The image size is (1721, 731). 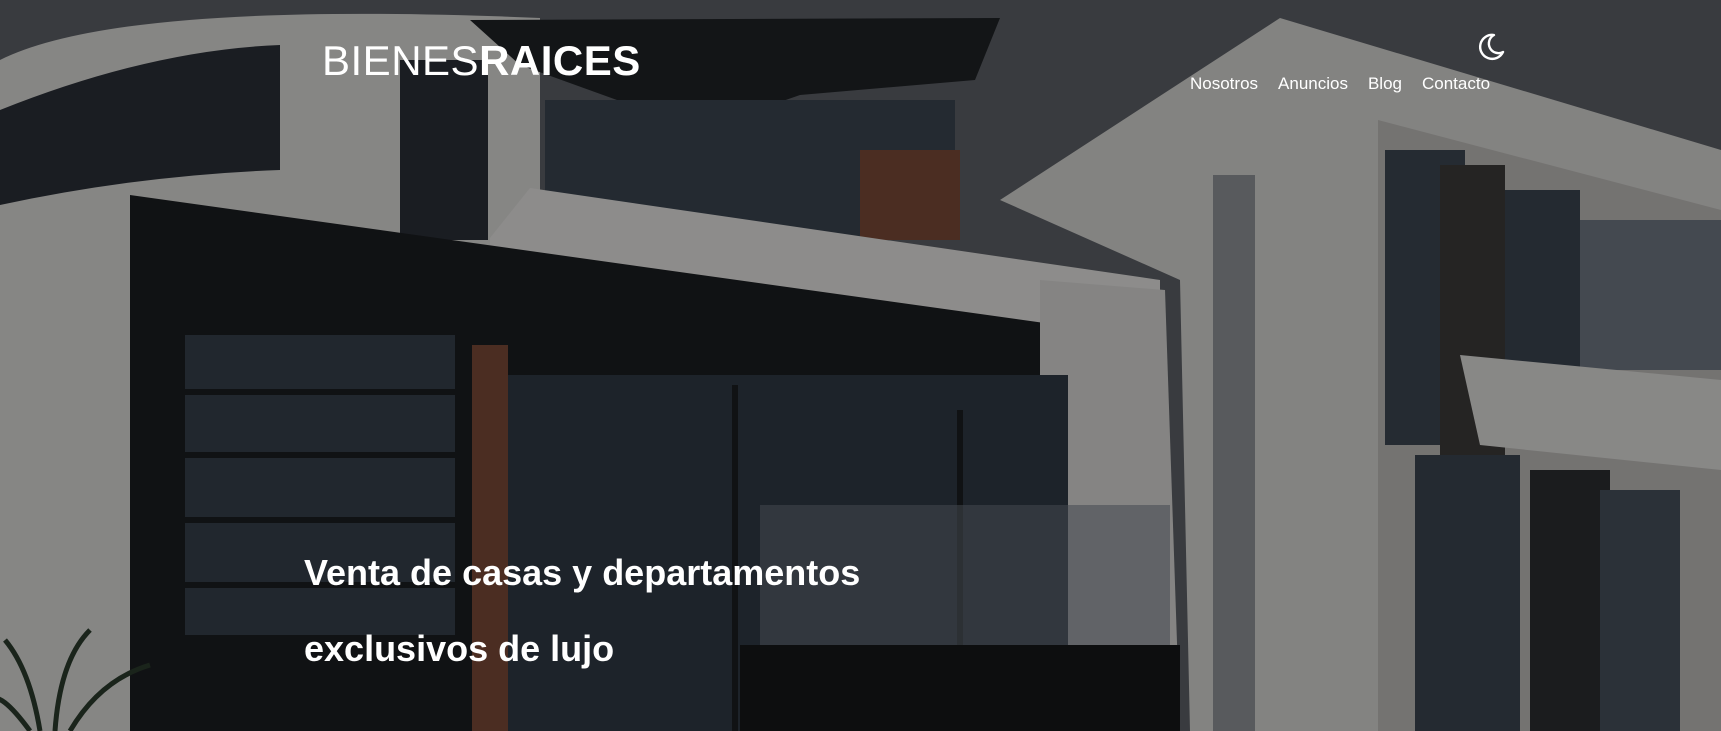 I want to click on nav-link-contacto: Contacto, so click(x=1456, y=84).